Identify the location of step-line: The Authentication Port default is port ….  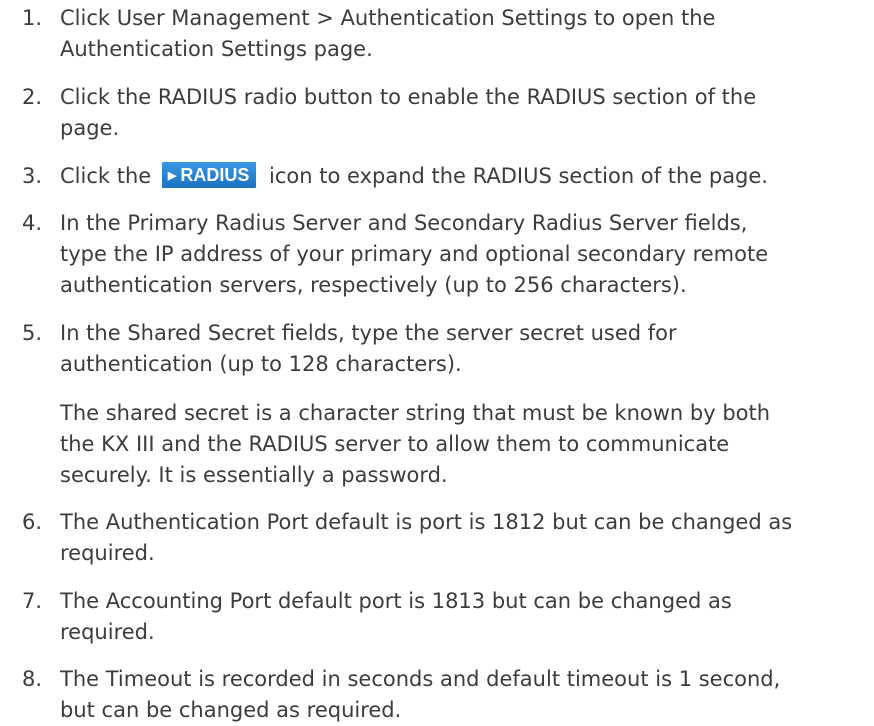
(426, 522).